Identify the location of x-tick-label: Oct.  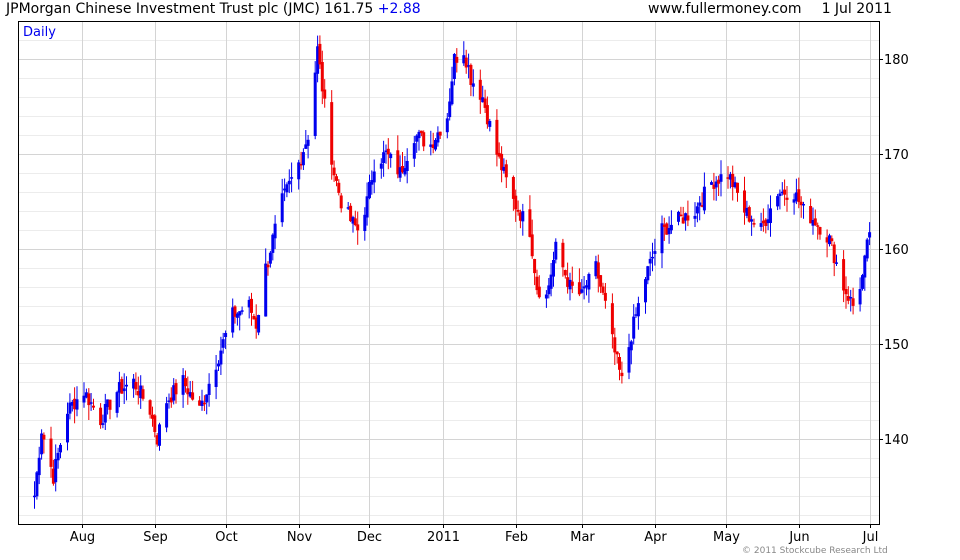
(226, 537).